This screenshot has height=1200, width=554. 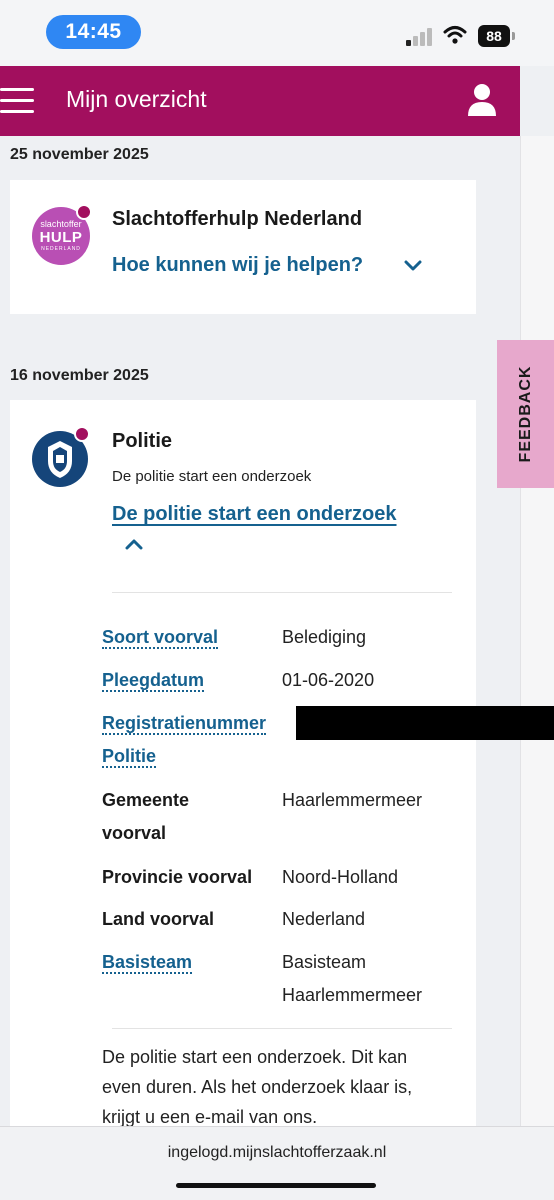 I want to click on value-provincie-voorval: Noord-Holland, so click(x=340, y=877).